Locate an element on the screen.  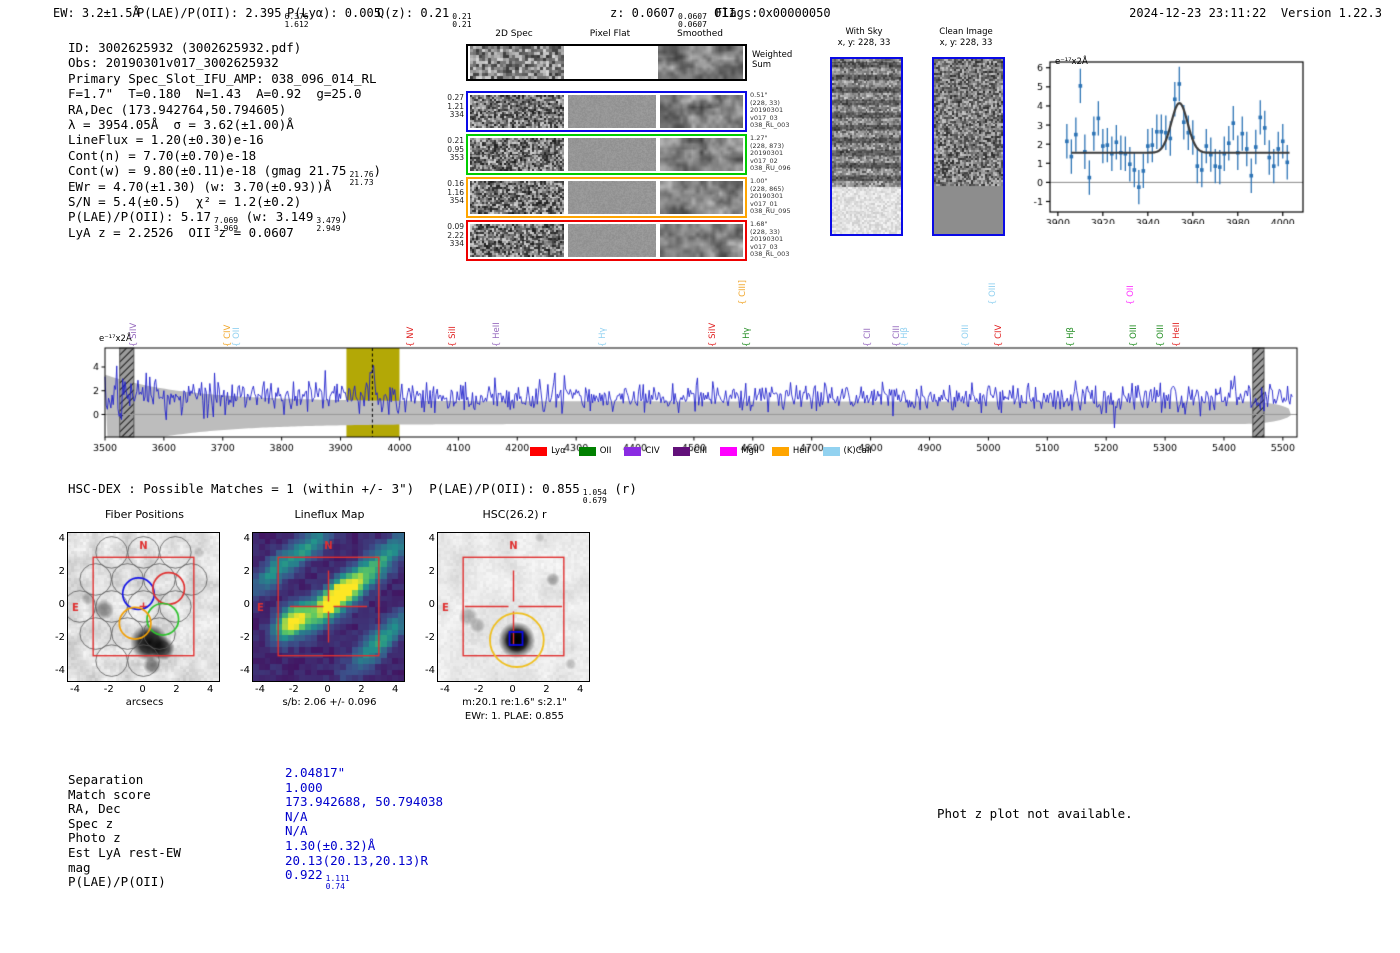
legend-item: OII is located at coordinates (595, 451).